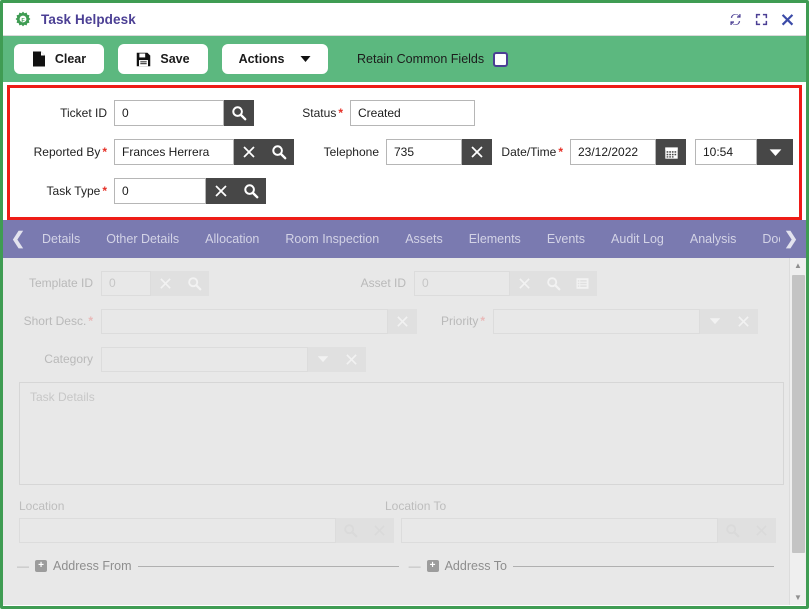 This screenshot has height=609, width=809. I want to click on scrollbar-track, so click(798, 431).